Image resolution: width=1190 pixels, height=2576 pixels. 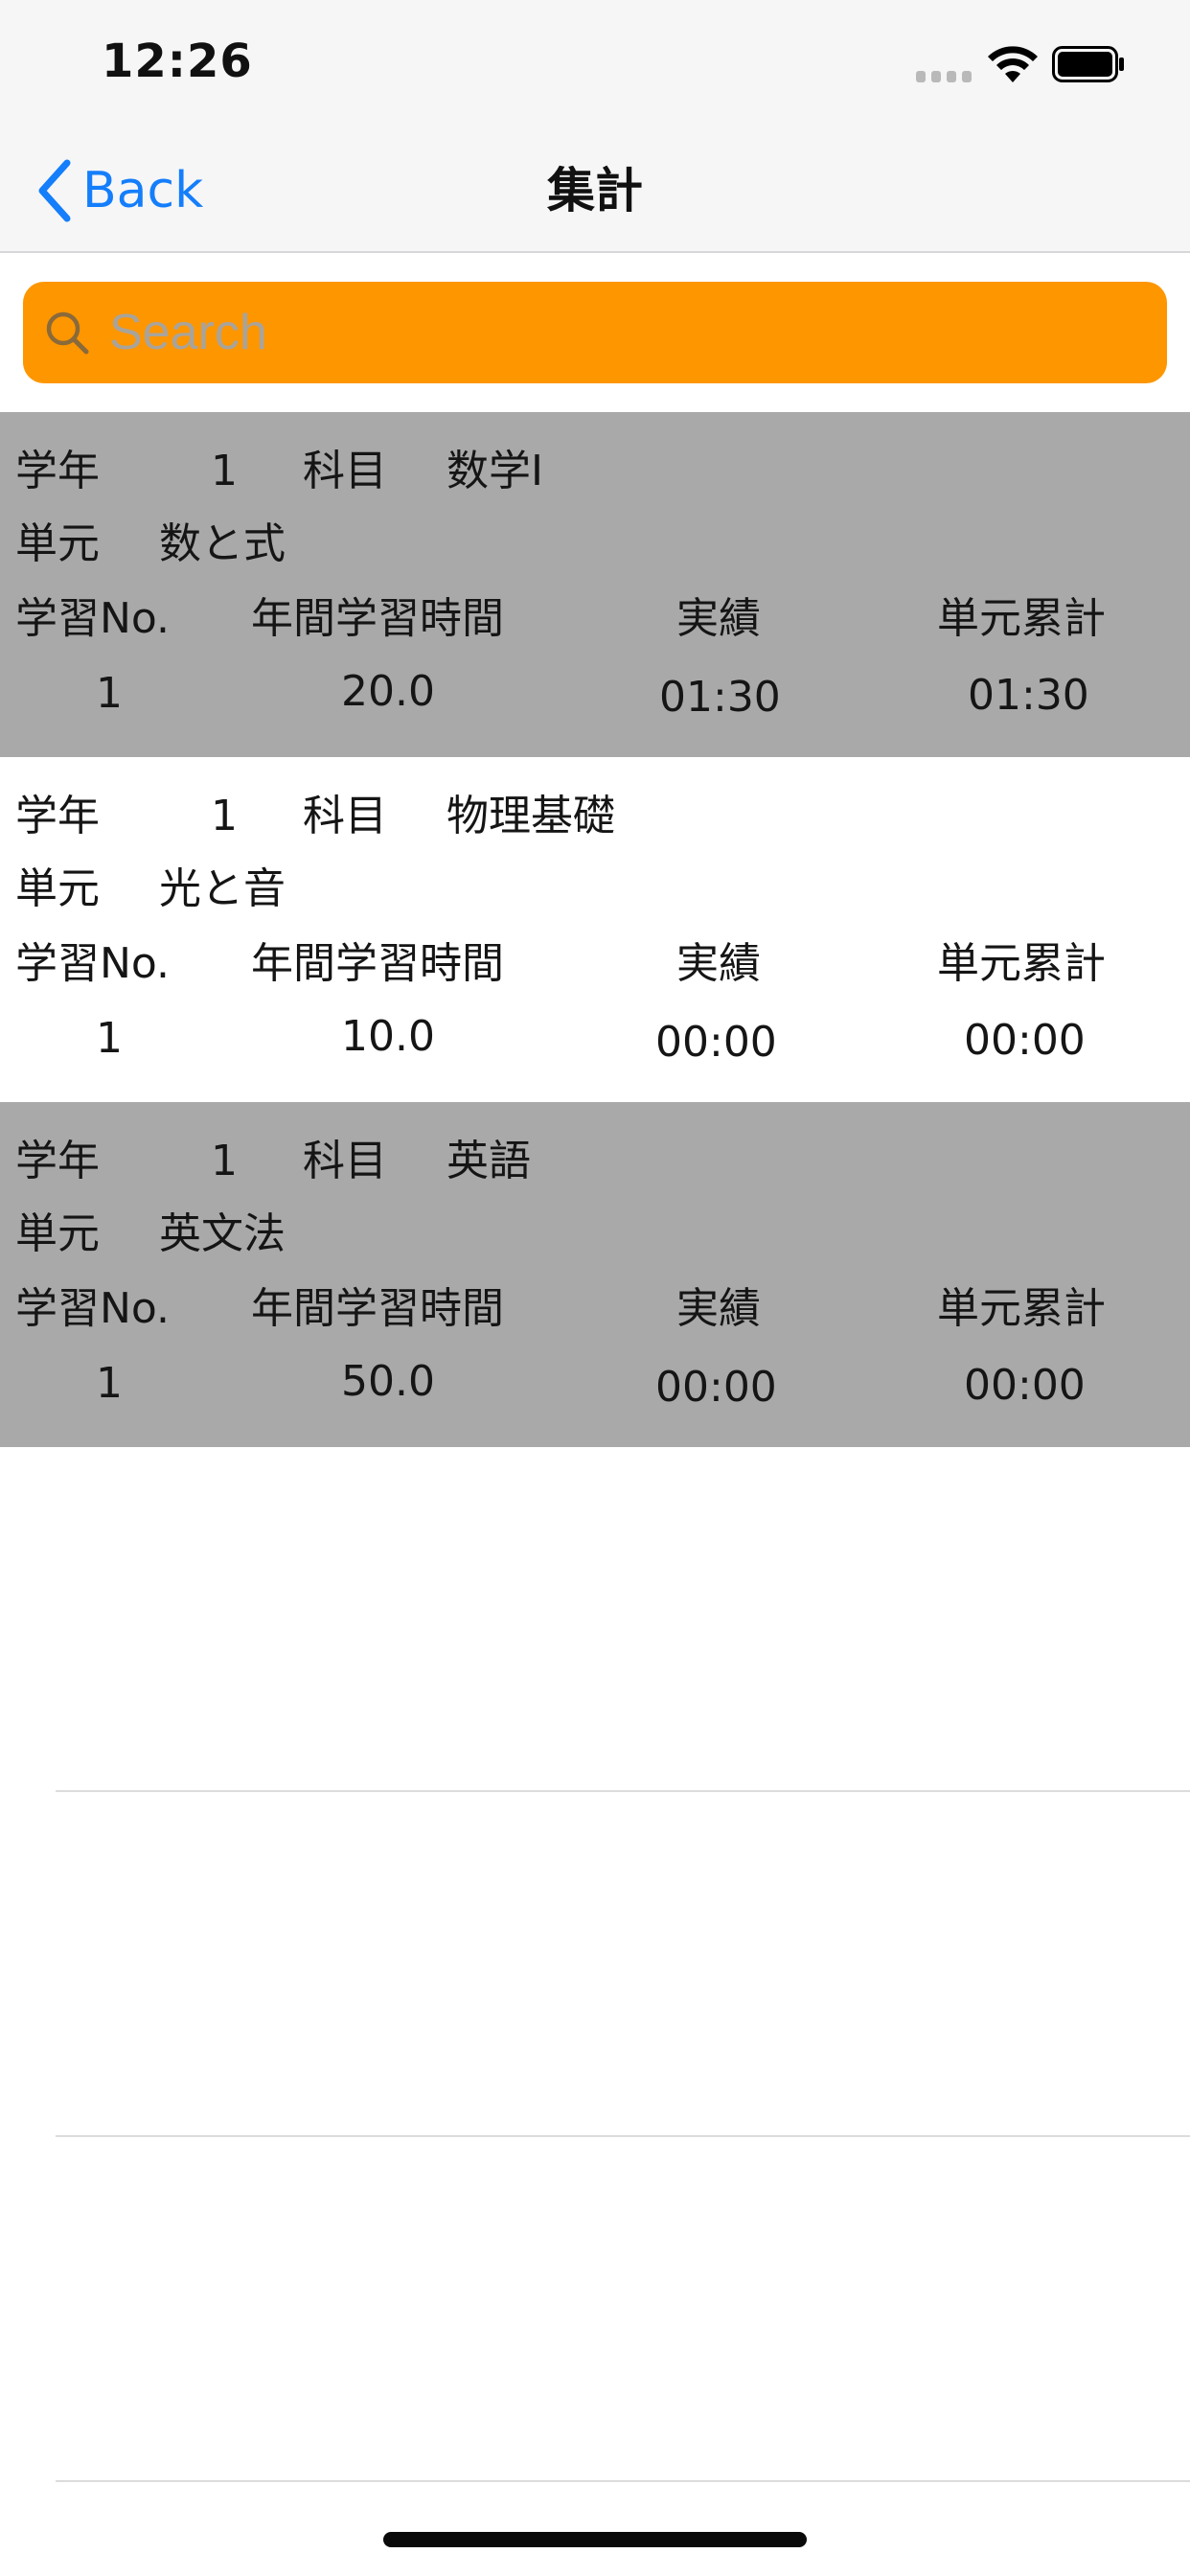 I want to click on actual-value: 01:30, so click(x=720, y=697).